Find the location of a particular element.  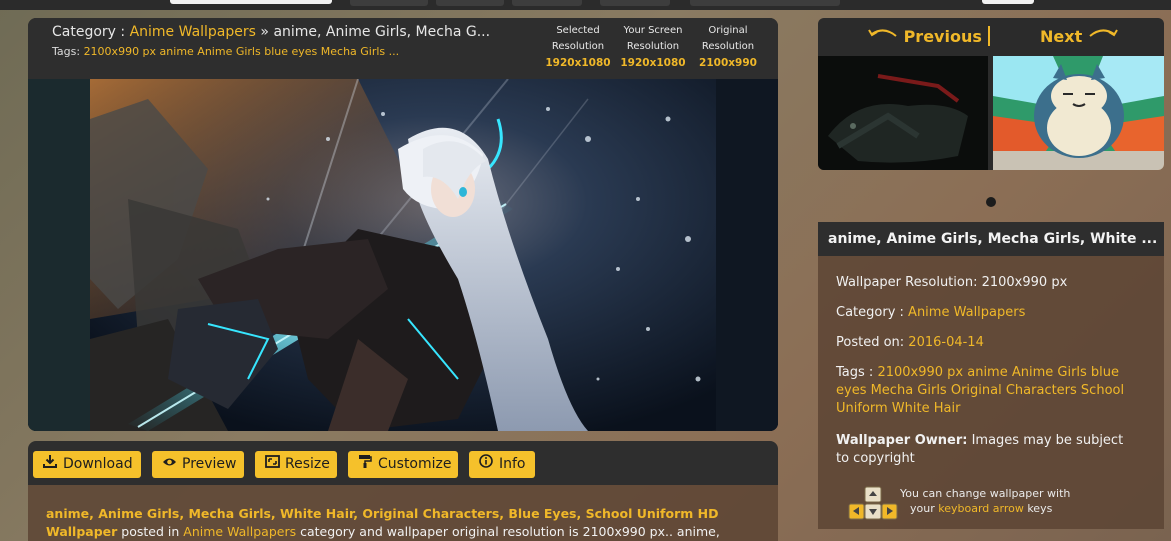

info-category-link: Anime Wallpapers is located at coordinates (966, 312).